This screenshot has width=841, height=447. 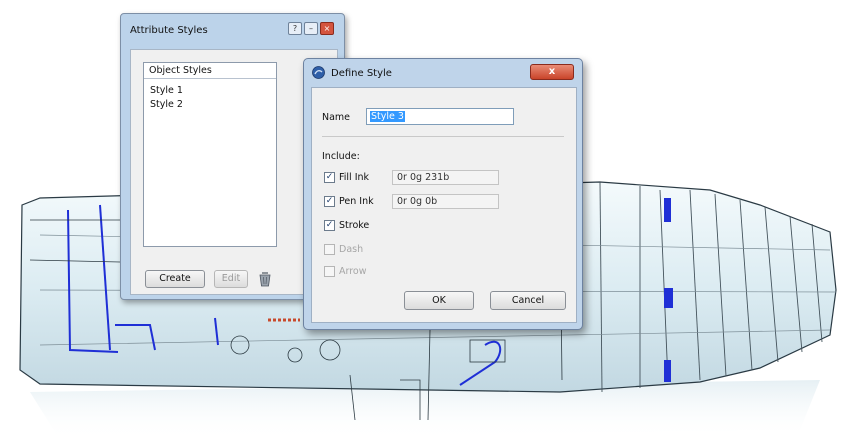 What do you see at coordinates (210, 154) in the screenshot?
I see `object-styles-list: Object Styles Style 1 Style 2` at bounding box center [210, 154].